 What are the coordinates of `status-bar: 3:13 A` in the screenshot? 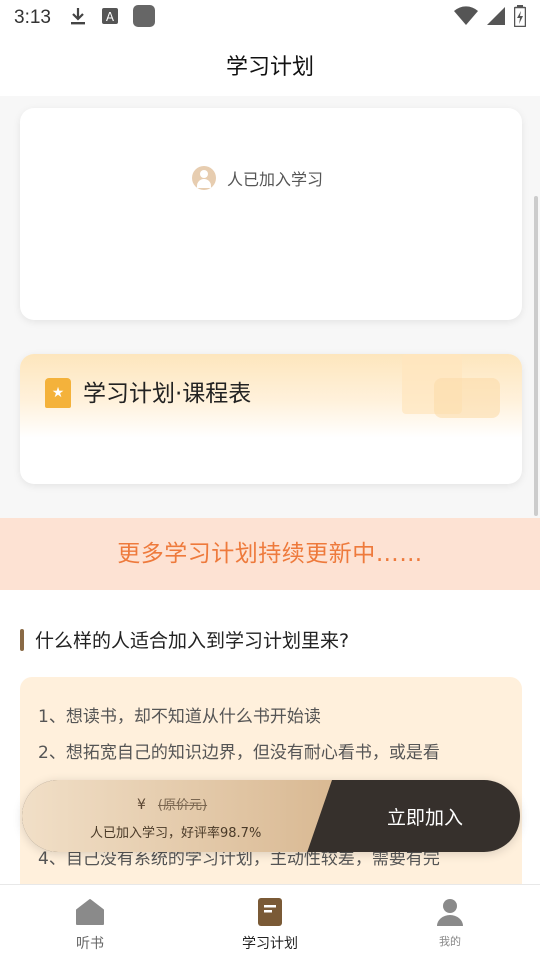 It's located at (270, 18).